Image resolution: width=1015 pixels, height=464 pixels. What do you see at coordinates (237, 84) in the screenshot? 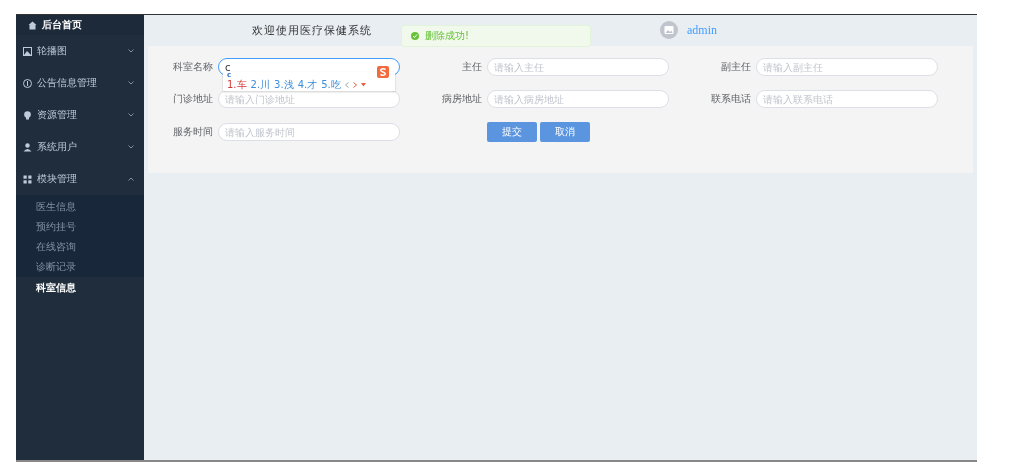
I see `ime-candidate: 1.车` at bounding box center [237, 84].